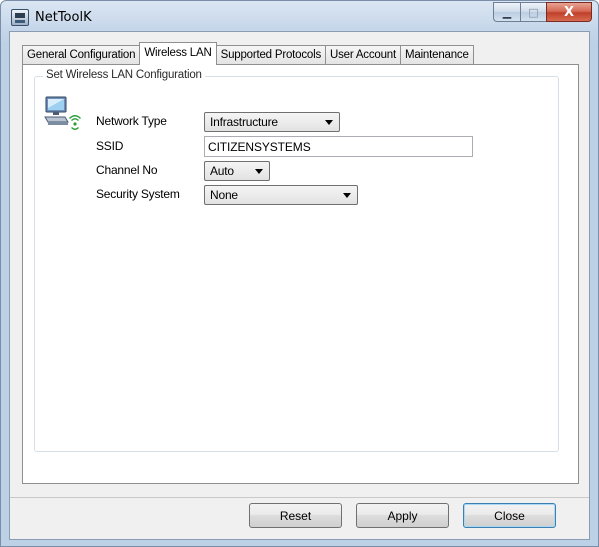 The width and height of the screenshot is (599, 547). What do you see at coordinates (437, 55) in the screenshot?
I see `tab-maintenance: Maintenance` at bounding box center [437, 55].